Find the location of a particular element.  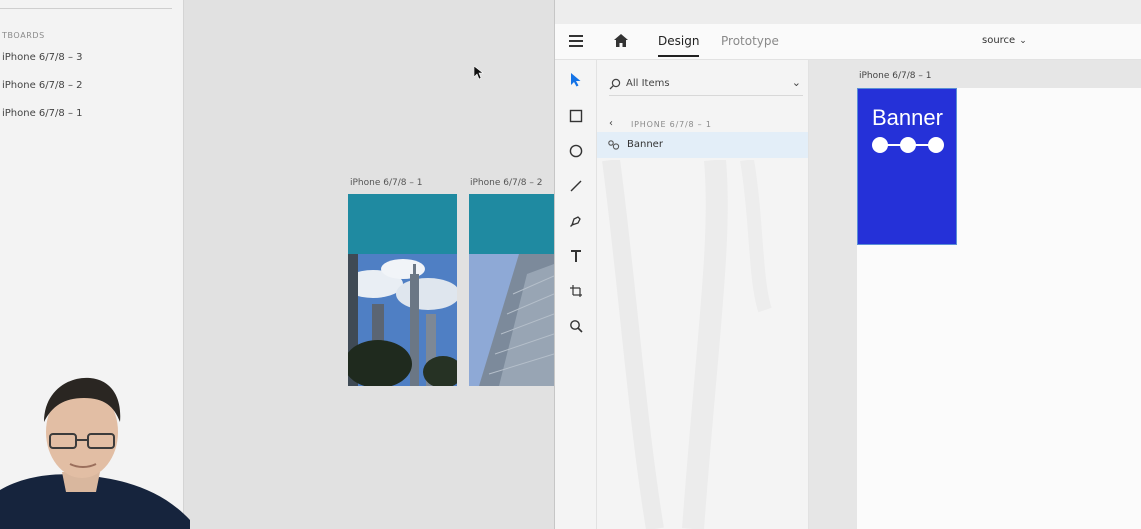

tool-rail is located at coordinates (576, 294).